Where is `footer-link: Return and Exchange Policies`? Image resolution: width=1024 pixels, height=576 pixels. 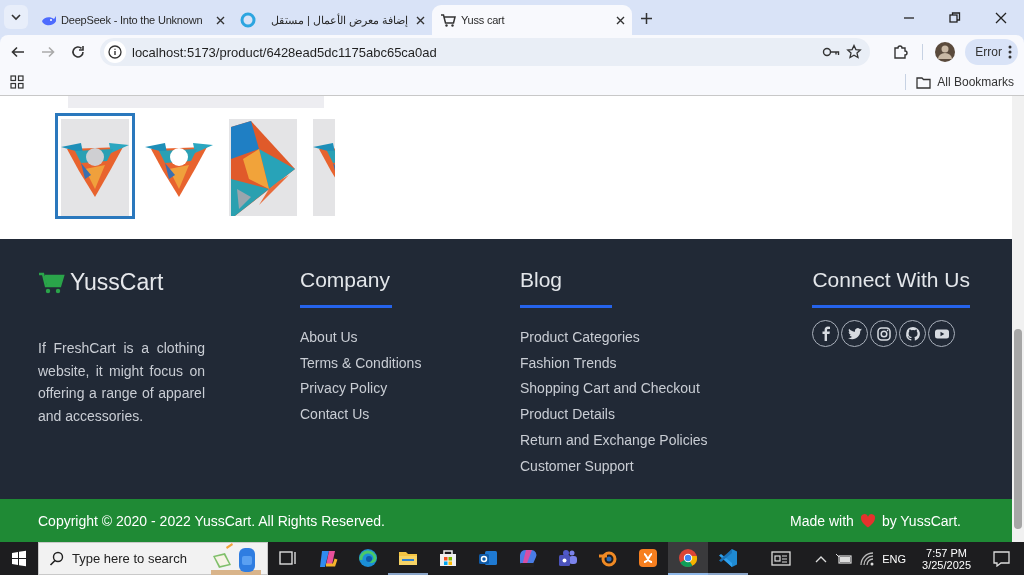 footer-link: Return and Exchange Policies is located at coordinates (666, 440).